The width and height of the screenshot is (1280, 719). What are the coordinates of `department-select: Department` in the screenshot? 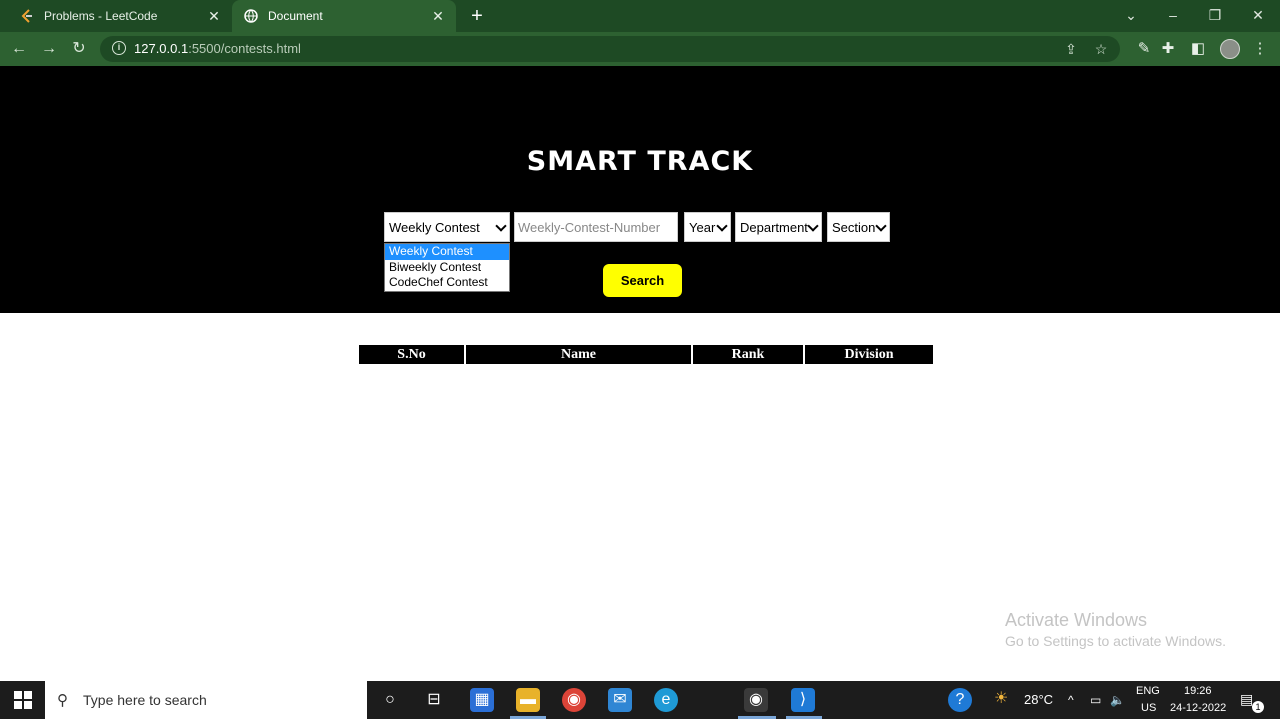 It's located at (778, 227).